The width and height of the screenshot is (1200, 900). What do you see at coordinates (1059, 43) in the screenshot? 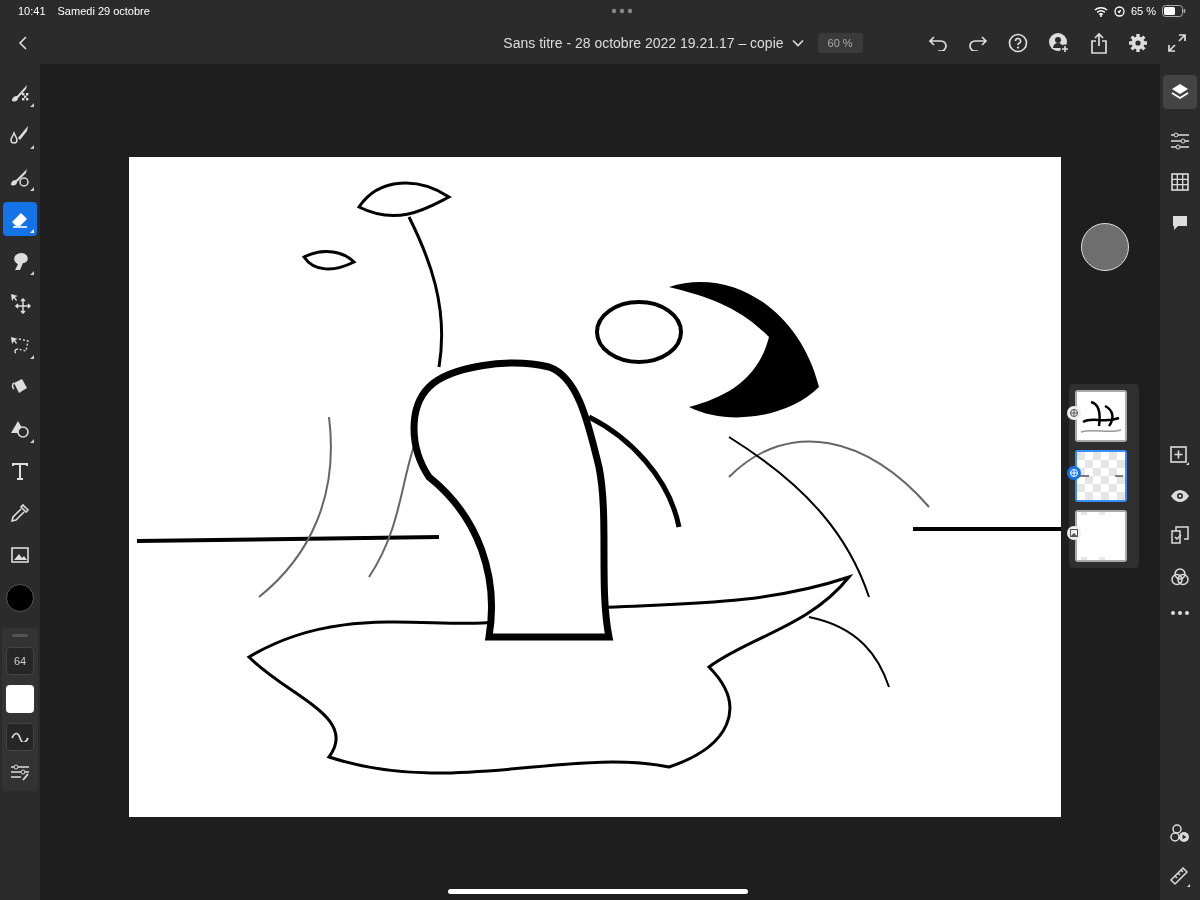
I see `invite-user-icon` at bounding box center [1059, 43].